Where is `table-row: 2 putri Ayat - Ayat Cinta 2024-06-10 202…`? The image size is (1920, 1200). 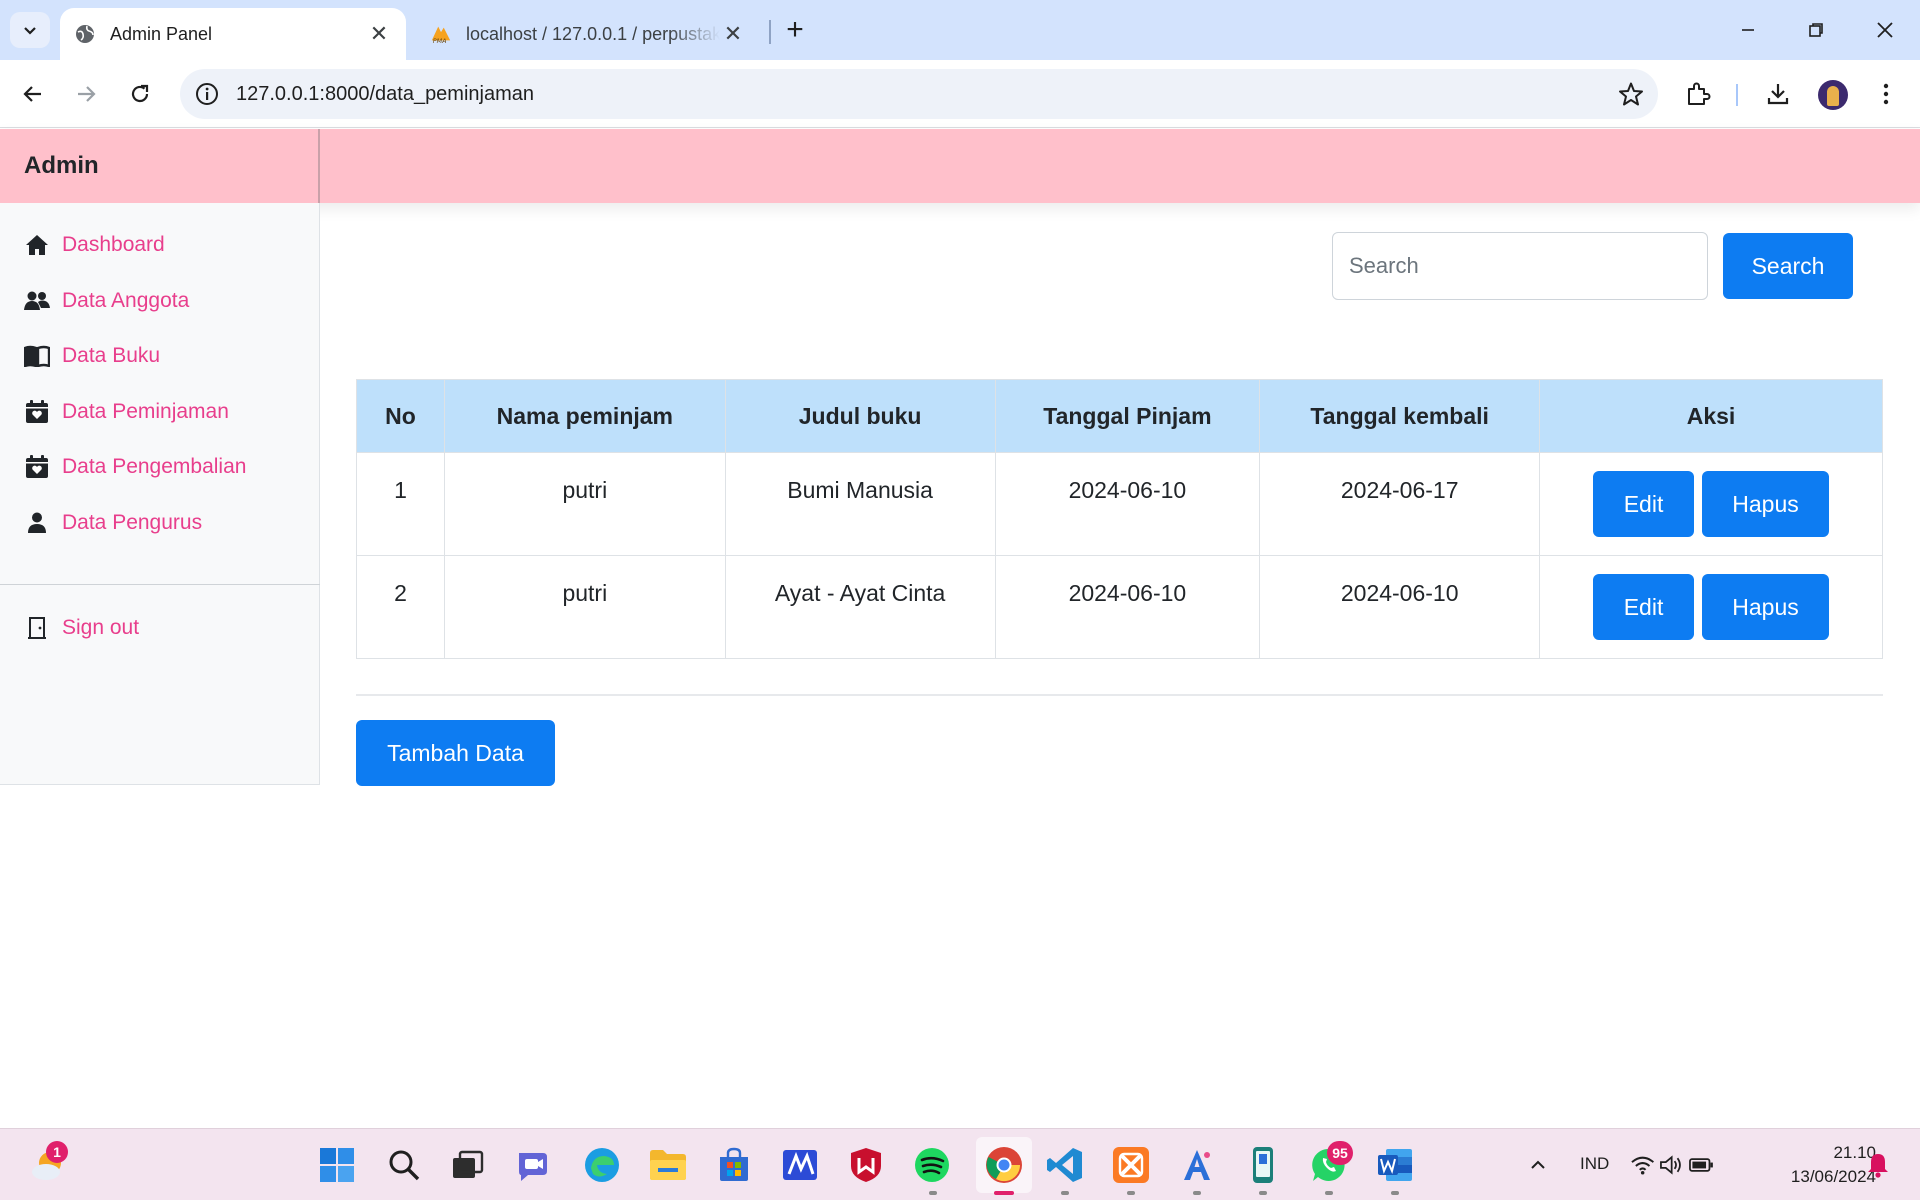 table-row: 2 putri Ayat - Ayat Cinta 2024-06-10 202… is located at coordinates (1119, 607).